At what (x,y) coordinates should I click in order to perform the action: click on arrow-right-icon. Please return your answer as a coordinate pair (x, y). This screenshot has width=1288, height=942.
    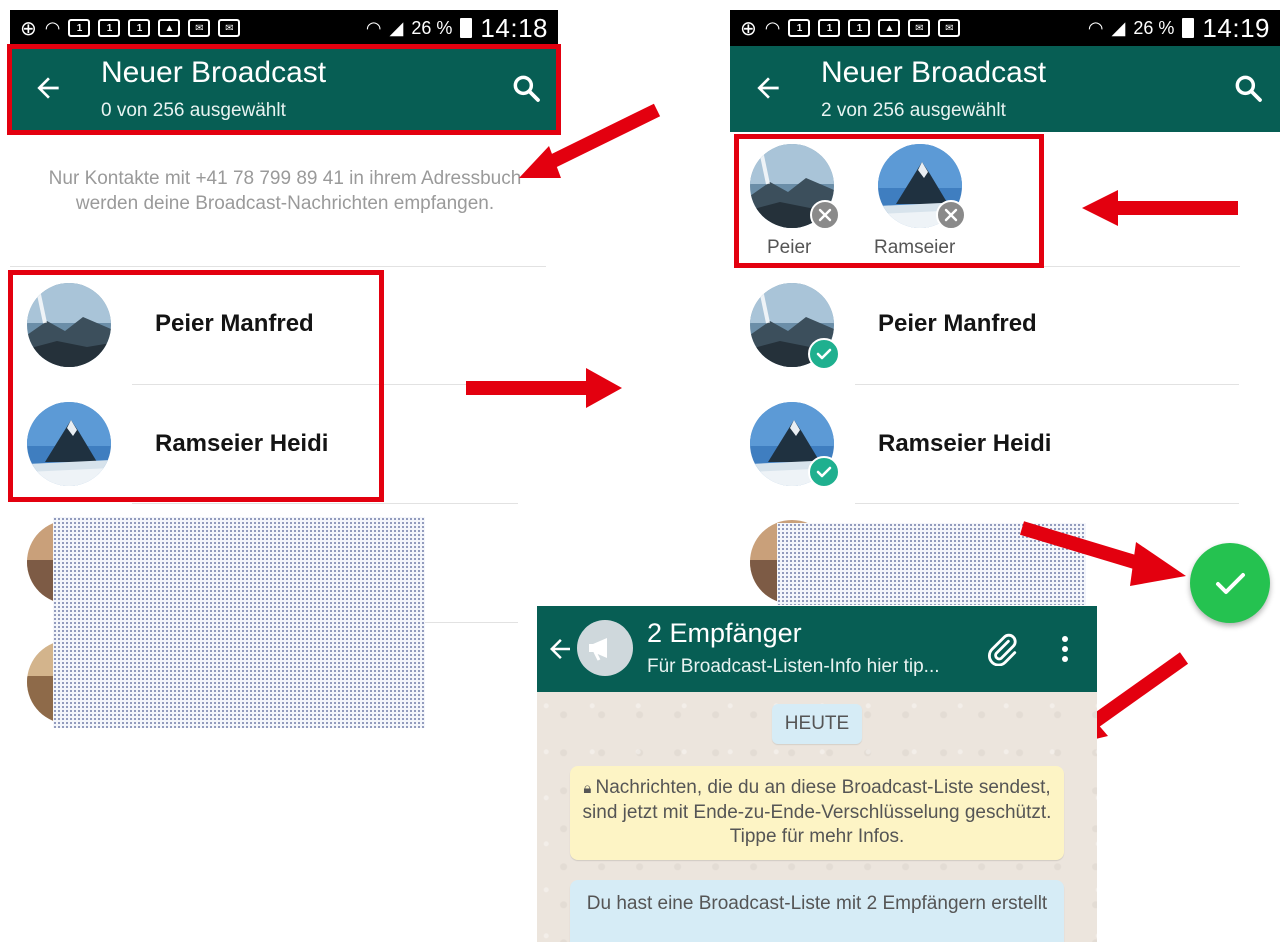
    Looking at the image, I should click on (544, 388).